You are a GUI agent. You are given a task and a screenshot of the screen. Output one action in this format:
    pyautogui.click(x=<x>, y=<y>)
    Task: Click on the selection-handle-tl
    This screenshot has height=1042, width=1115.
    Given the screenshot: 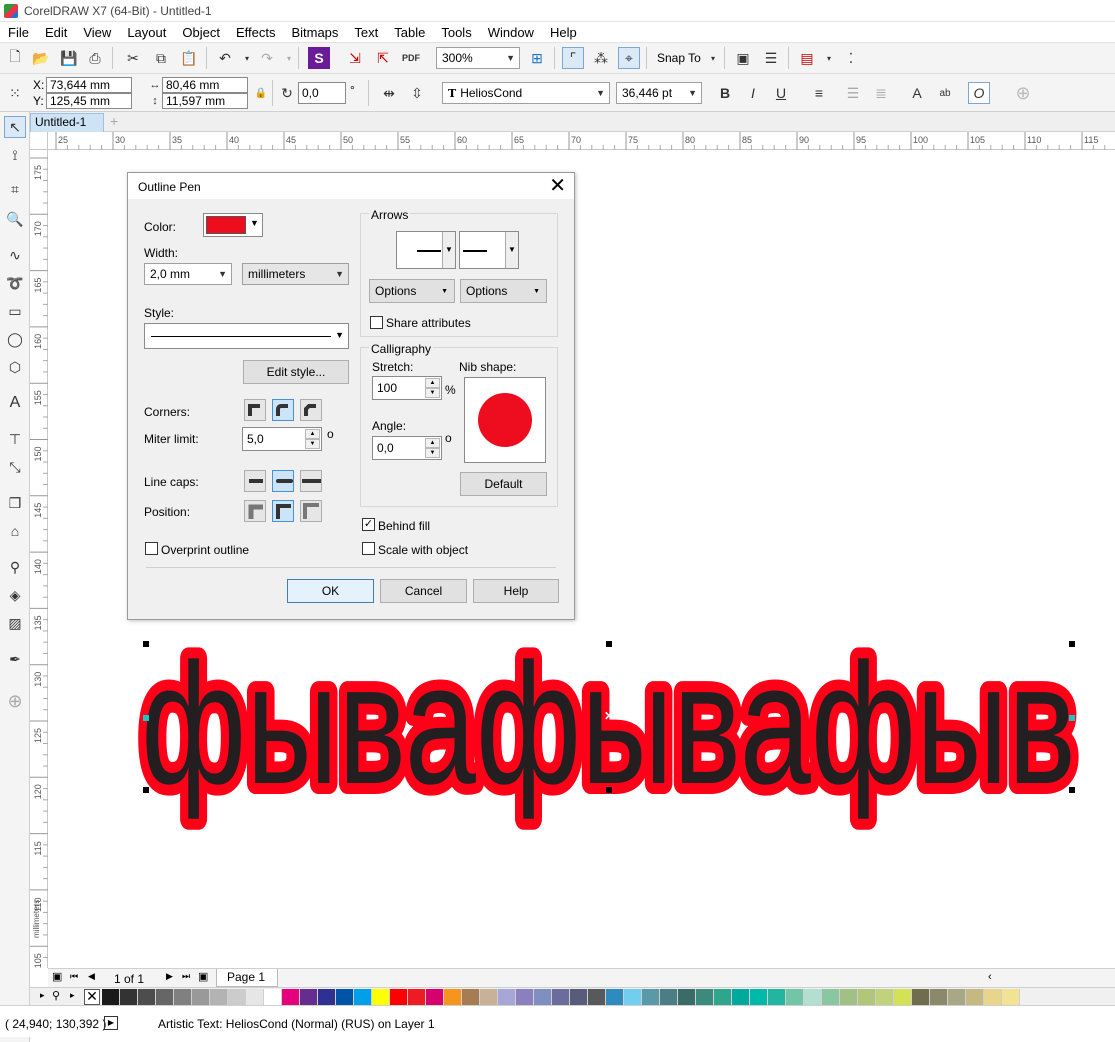 What is the action you would take?
    pyautogui.click(x=146, y=644)
    